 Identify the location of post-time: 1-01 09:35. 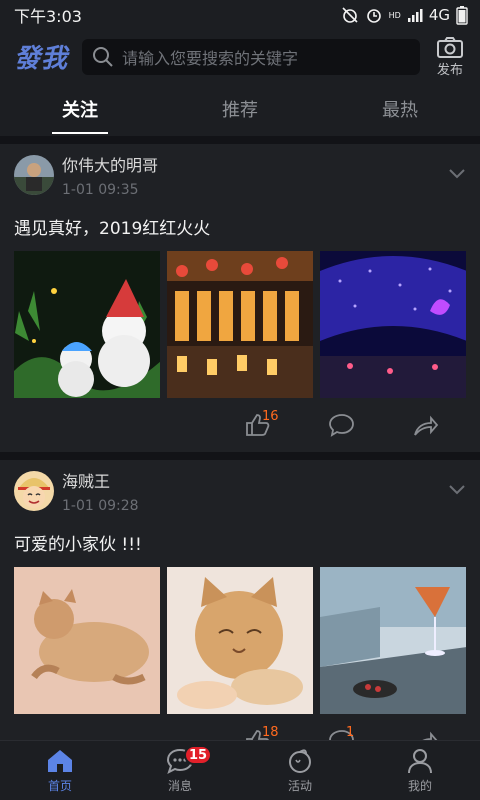
(100, 190).